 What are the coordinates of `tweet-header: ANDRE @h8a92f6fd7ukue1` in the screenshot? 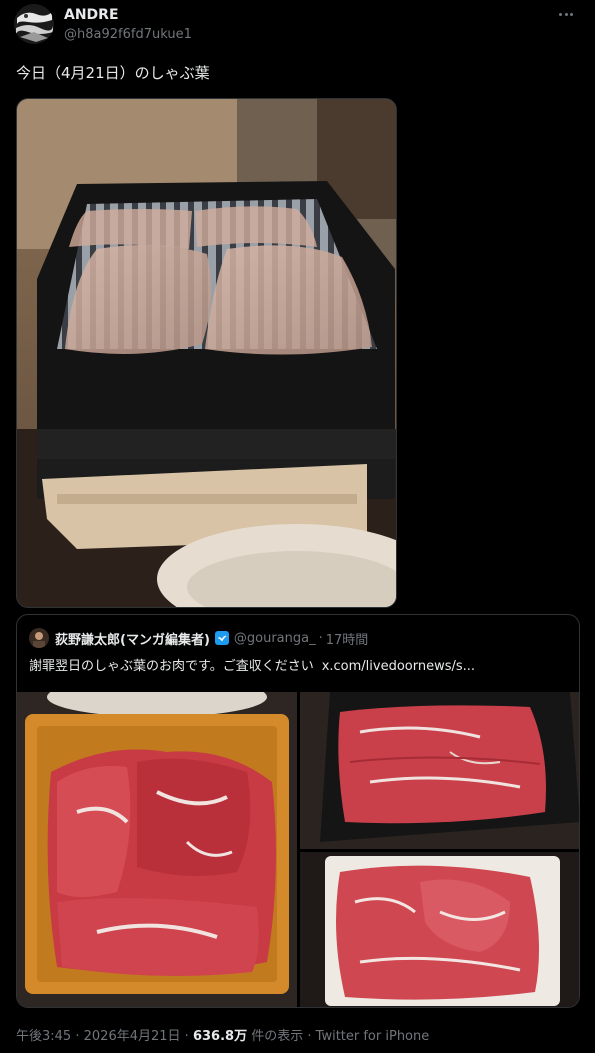 It's located at (297, 26).